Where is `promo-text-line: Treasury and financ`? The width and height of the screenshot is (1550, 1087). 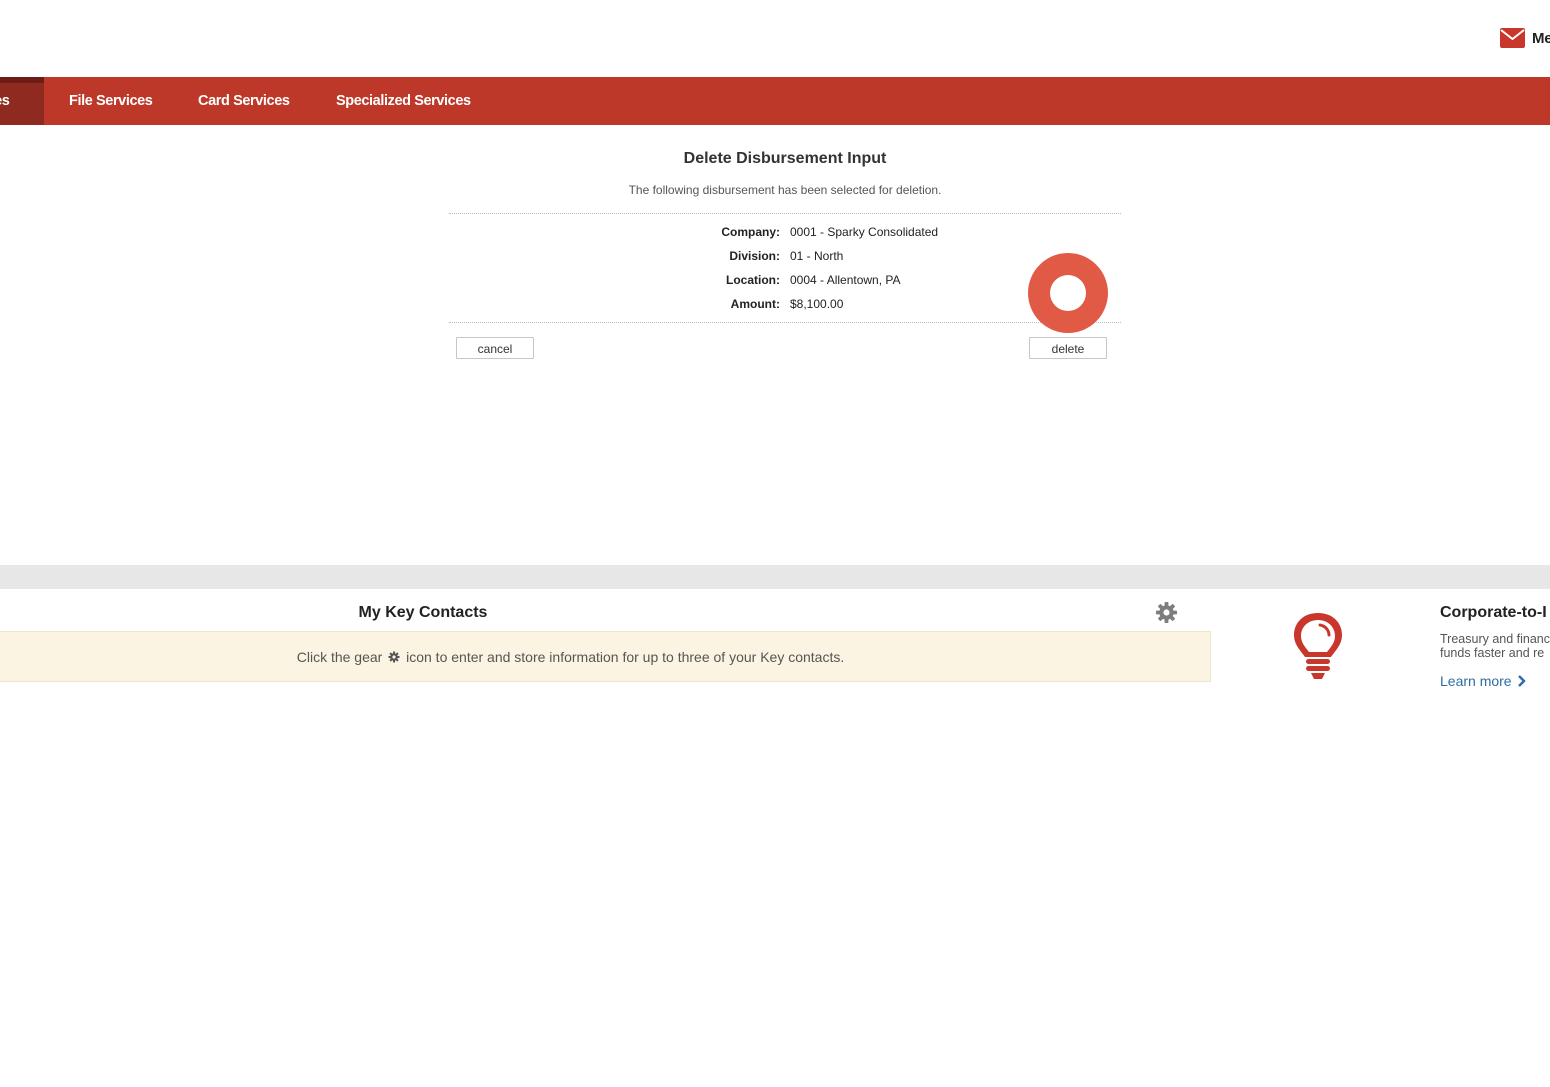
promo-text-line: Treasury and financ is located at coordinates (1495, 639).